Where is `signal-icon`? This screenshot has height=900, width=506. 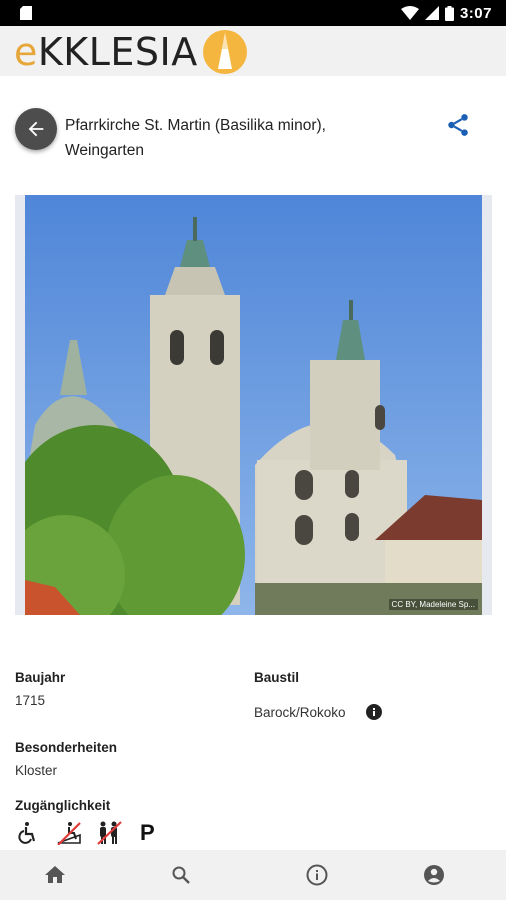 signal-icon is located at coordinates (431, 13).